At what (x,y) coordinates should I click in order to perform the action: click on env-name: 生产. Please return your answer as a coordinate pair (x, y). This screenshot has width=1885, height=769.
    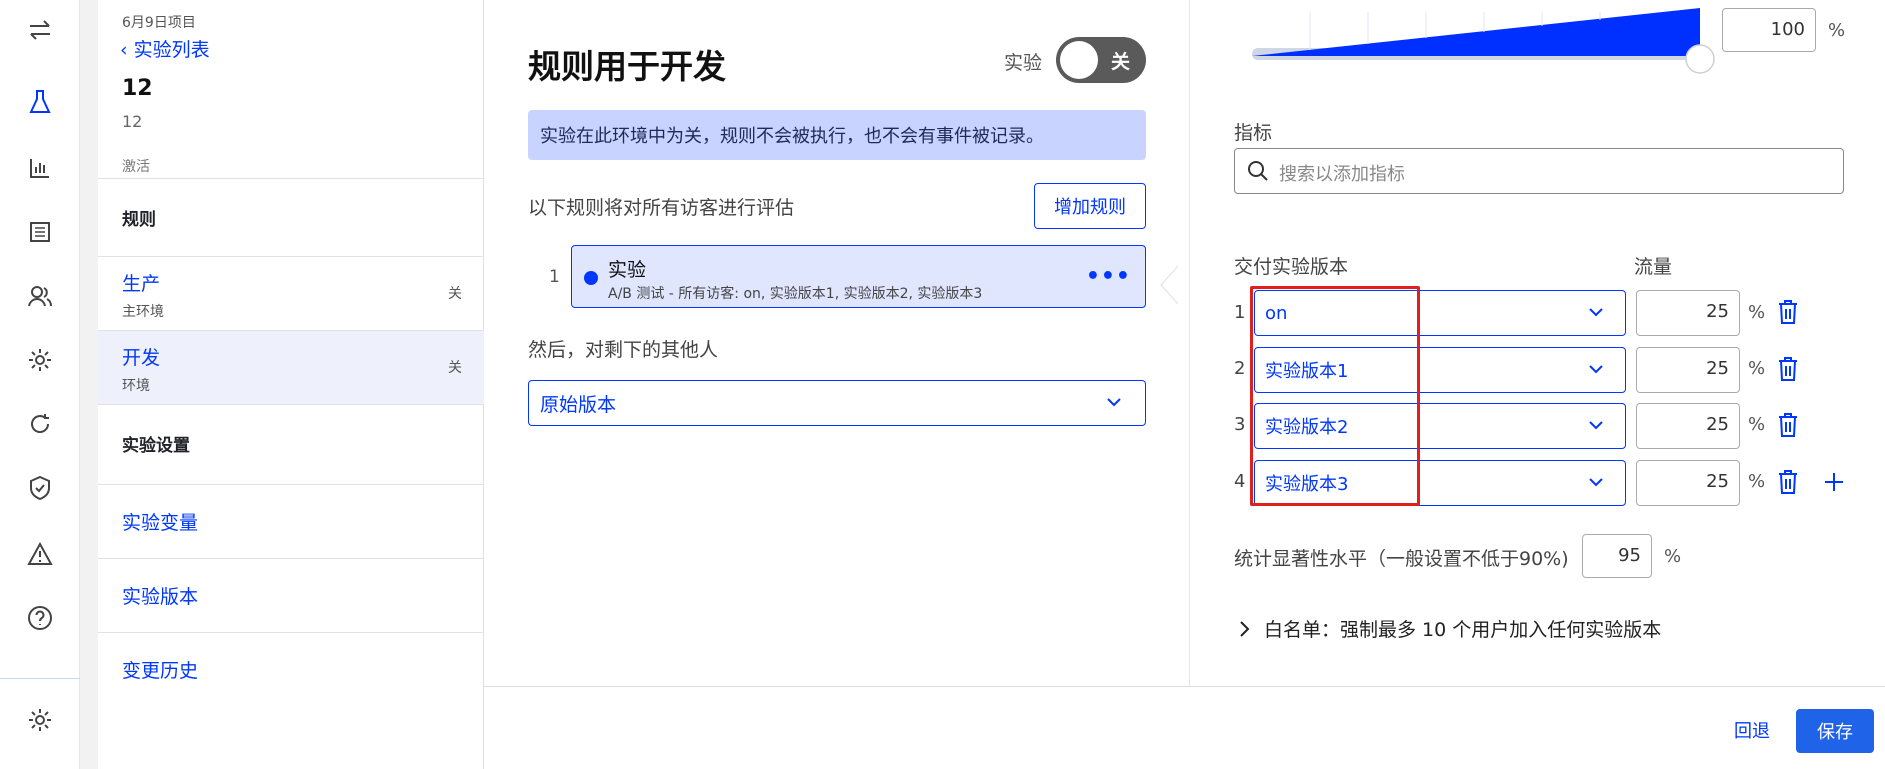
    Looking at the image, I should click on (141, 284).